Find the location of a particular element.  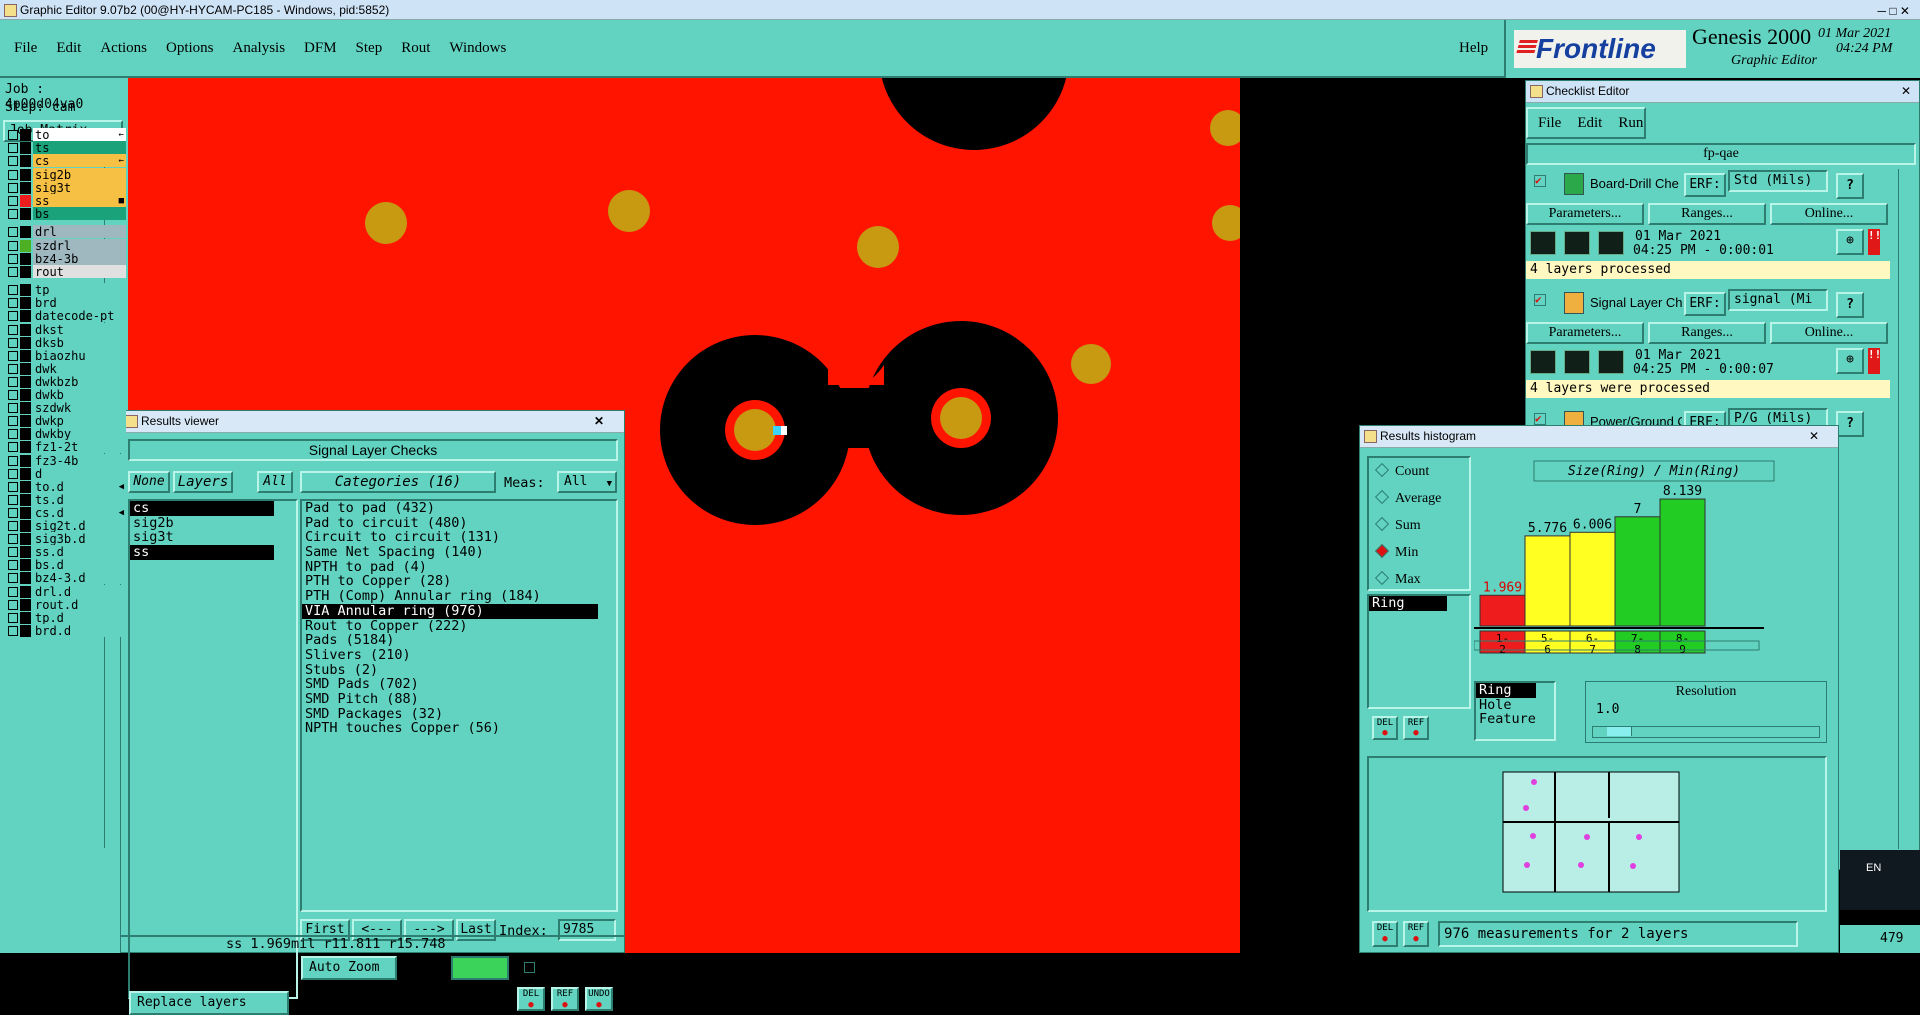

attribute-list: Ring is located at coordinates (1419, 651).